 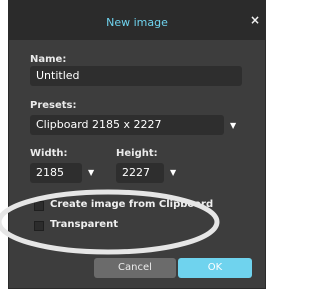 I want to click on dialog-titlebar: New image ×, so click(x=137, y=20).